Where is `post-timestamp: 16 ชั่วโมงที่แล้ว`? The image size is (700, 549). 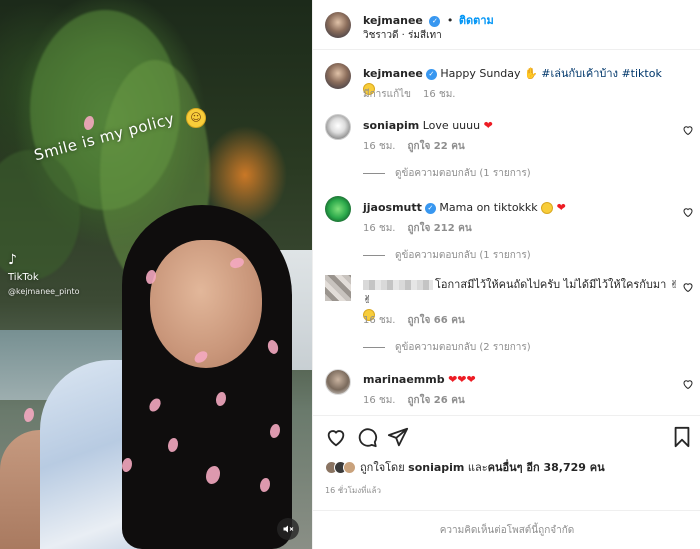 post-timestamp: 16 ชั่วโมงที่แล้ว is located at coordinates (353, 490).